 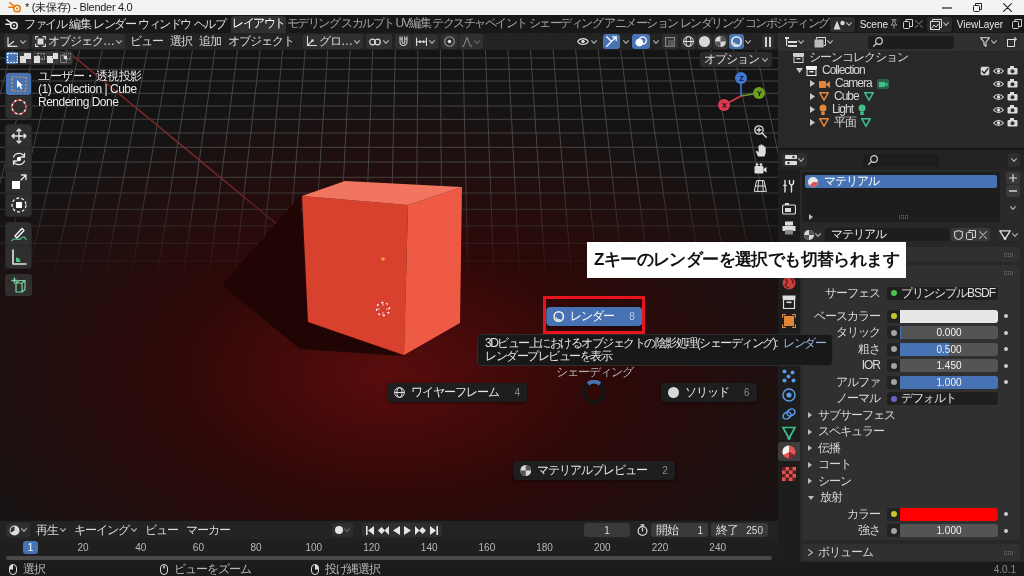 What do you see at coordinates (893, 24) in the screenshot?
I see `pin-icon` at bounding box center [893, 24].